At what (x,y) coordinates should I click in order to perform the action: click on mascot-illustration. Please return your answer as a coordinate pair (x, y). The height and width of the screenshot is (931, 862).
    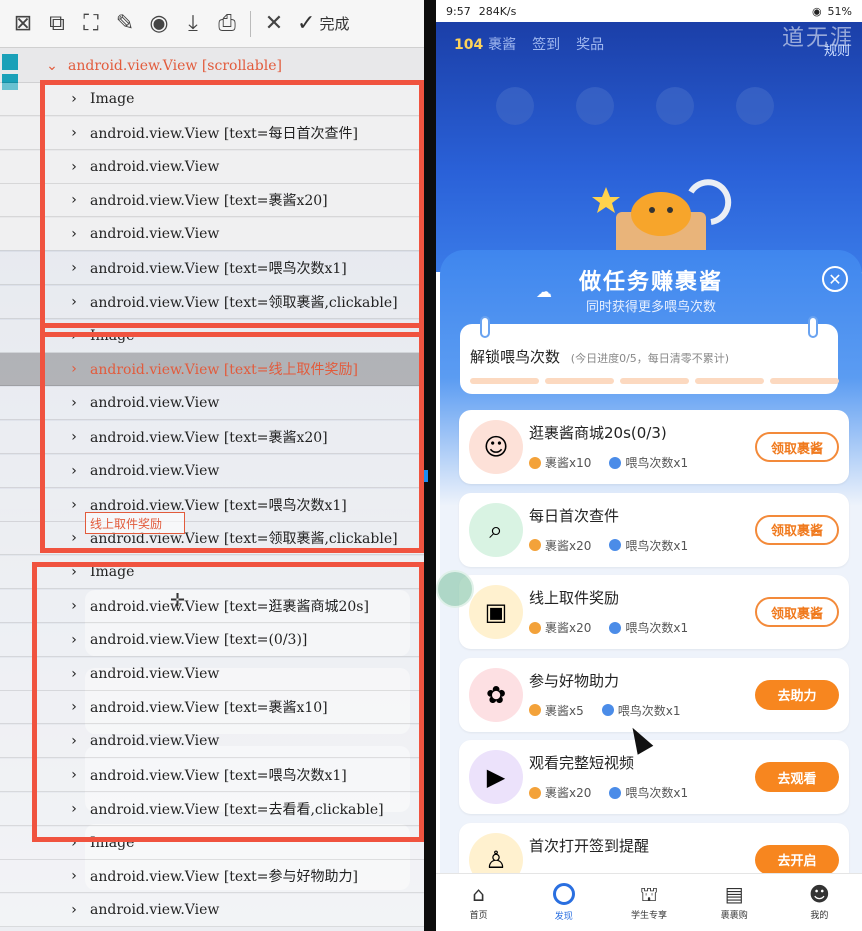
    Looking at the image, I should click on (662, 218).